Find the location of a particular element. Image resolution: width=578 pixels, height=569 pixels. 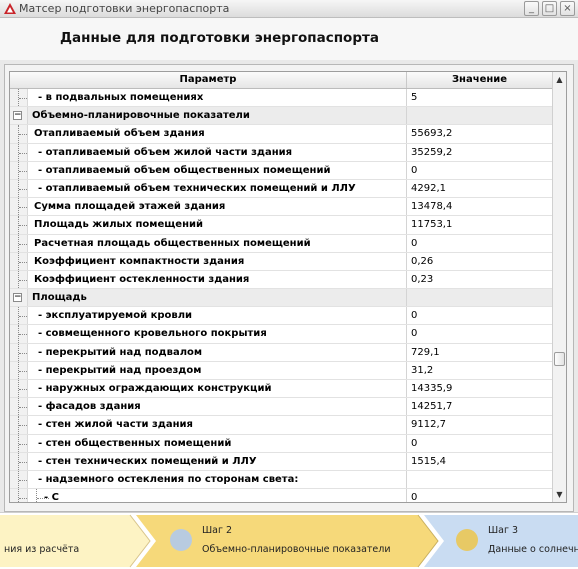

param-label: - совмещенного кровельного покрытия is located at coordinates (152, 334).